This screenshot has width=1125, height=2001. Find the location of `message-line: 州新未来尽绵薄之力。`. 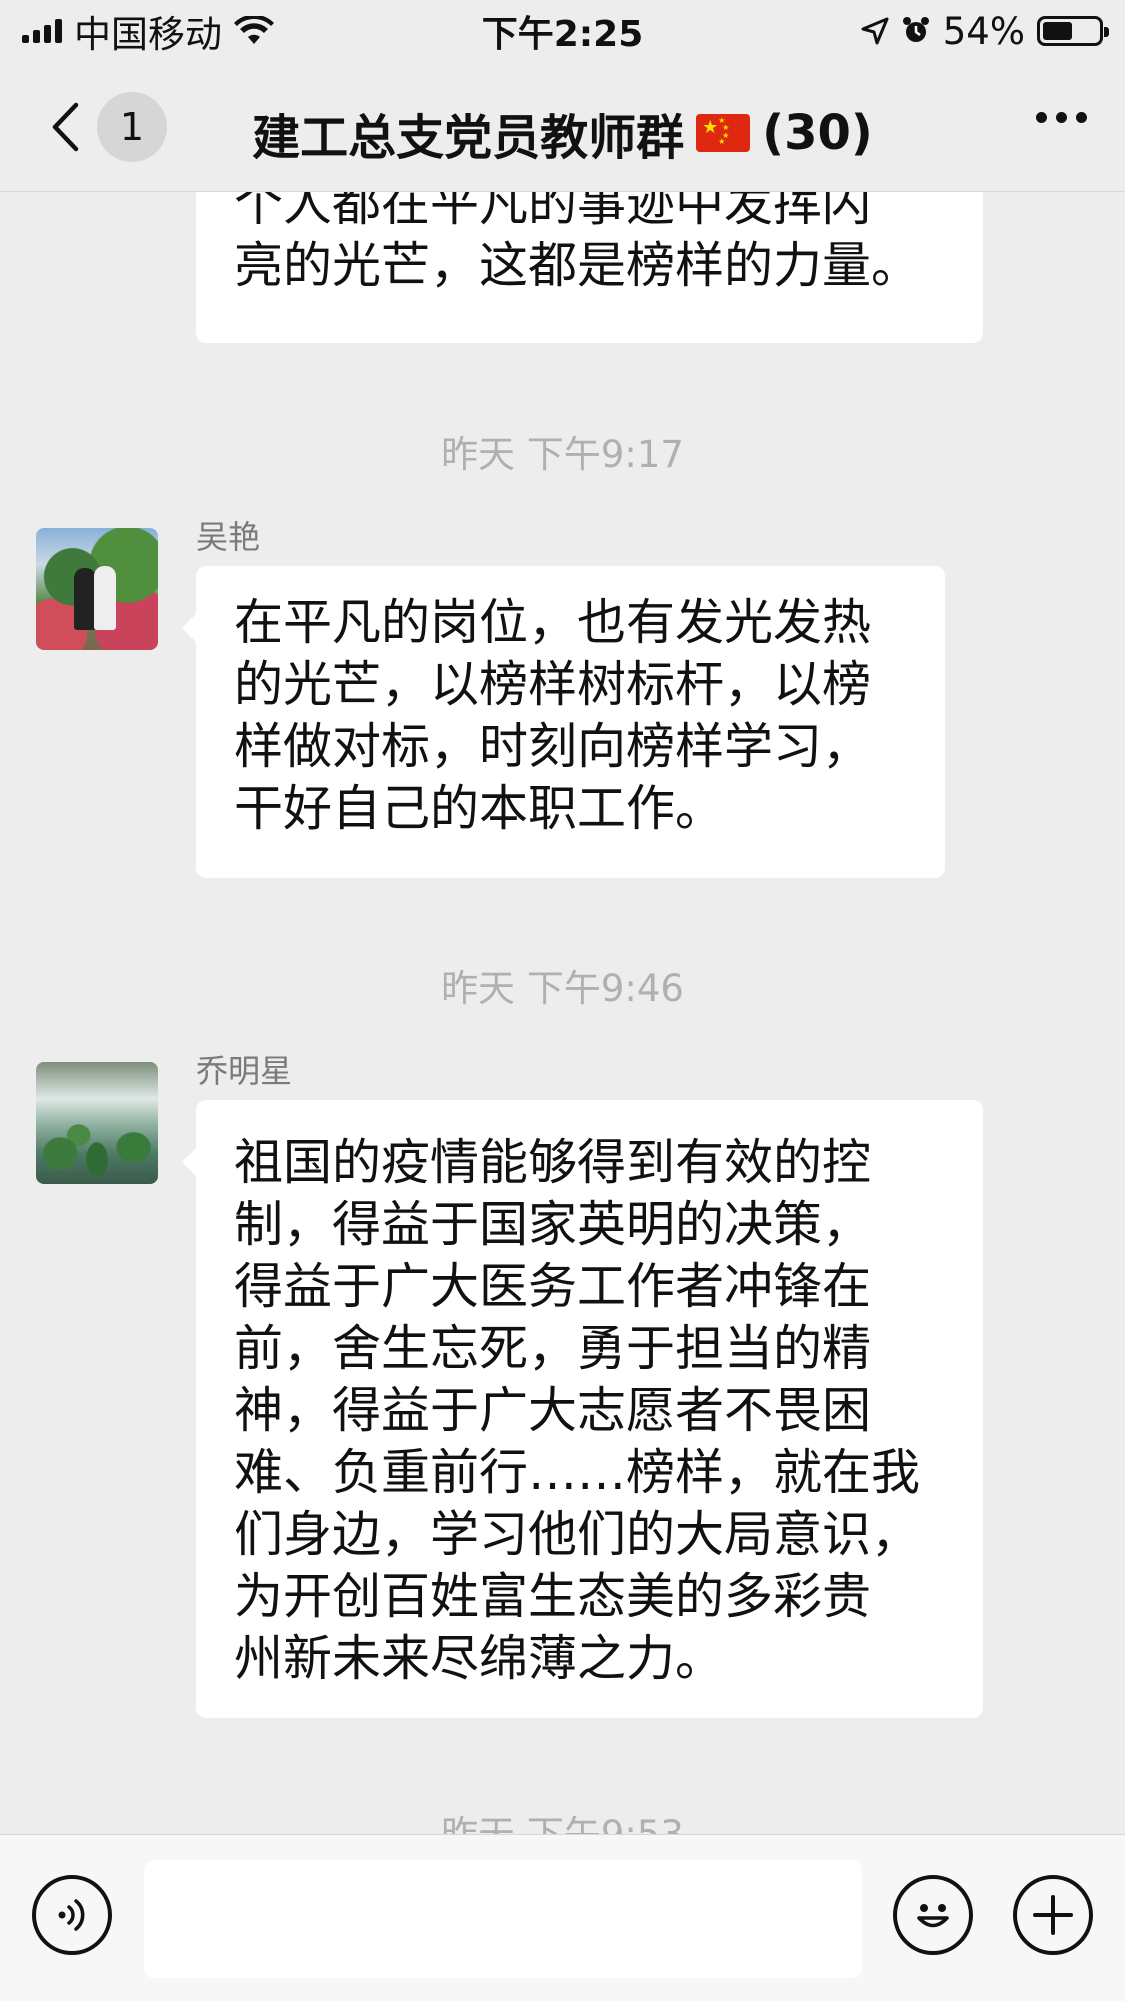

message-line: 州新未来尽绵薄之力。 is located at coordinates (479, 1658).